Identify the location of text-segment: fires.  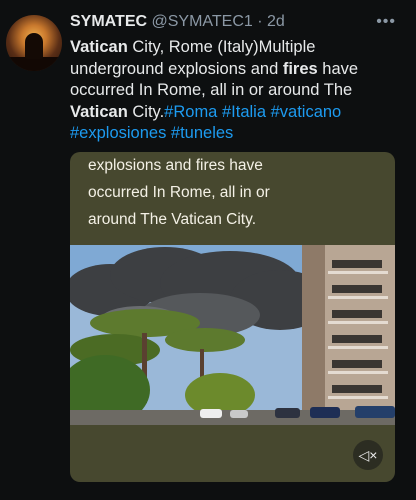
(300, 68).